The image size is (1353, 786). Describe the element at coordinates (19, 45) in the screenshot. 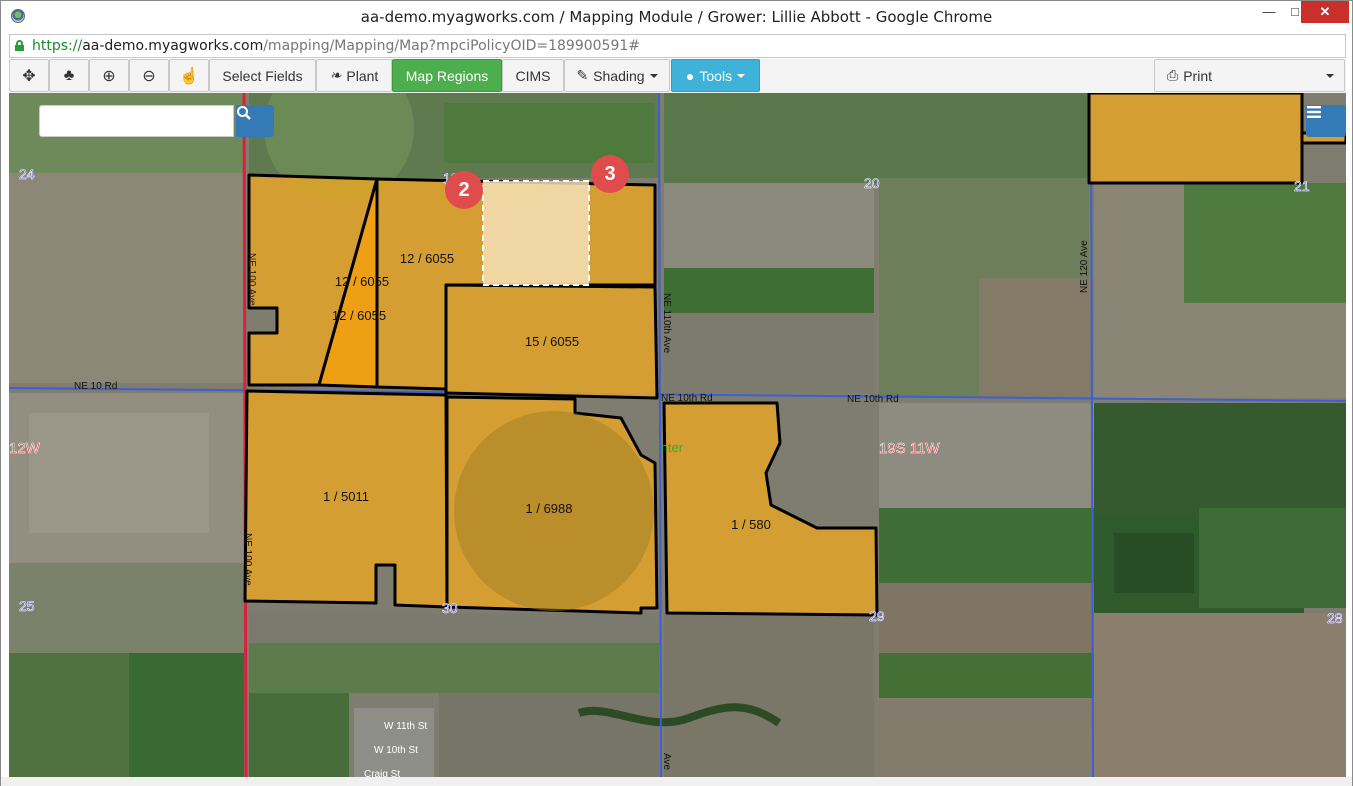

I see `lock-icon` at that location.